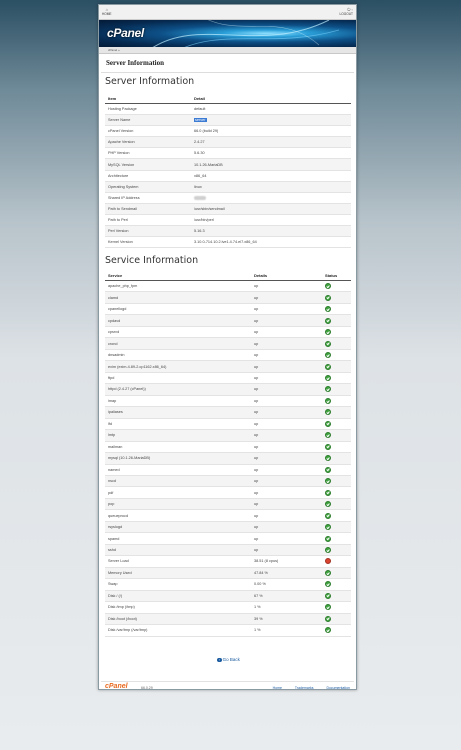 The height and width of the screenshot is (750, 461). Describe the element at coordinates (277, 688) in the screenshot. I see `footer-link-home: Home` at that location.